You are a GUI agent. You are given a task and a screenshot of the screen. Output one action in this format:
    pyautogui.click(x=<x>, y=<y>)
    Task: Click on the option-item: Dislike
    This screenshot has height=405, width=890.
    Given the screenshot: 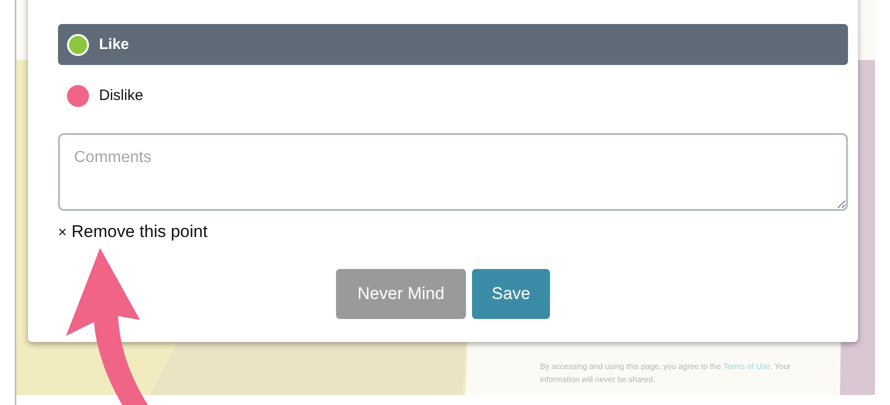 What is the action you would take?
    pyautogui.click(x=453, y=95)
    